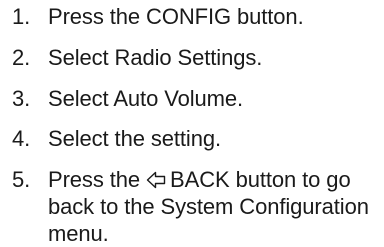  Describe the element at coordinates (21, 138) in the screenshot. I see `step-number: 4.` at that location.